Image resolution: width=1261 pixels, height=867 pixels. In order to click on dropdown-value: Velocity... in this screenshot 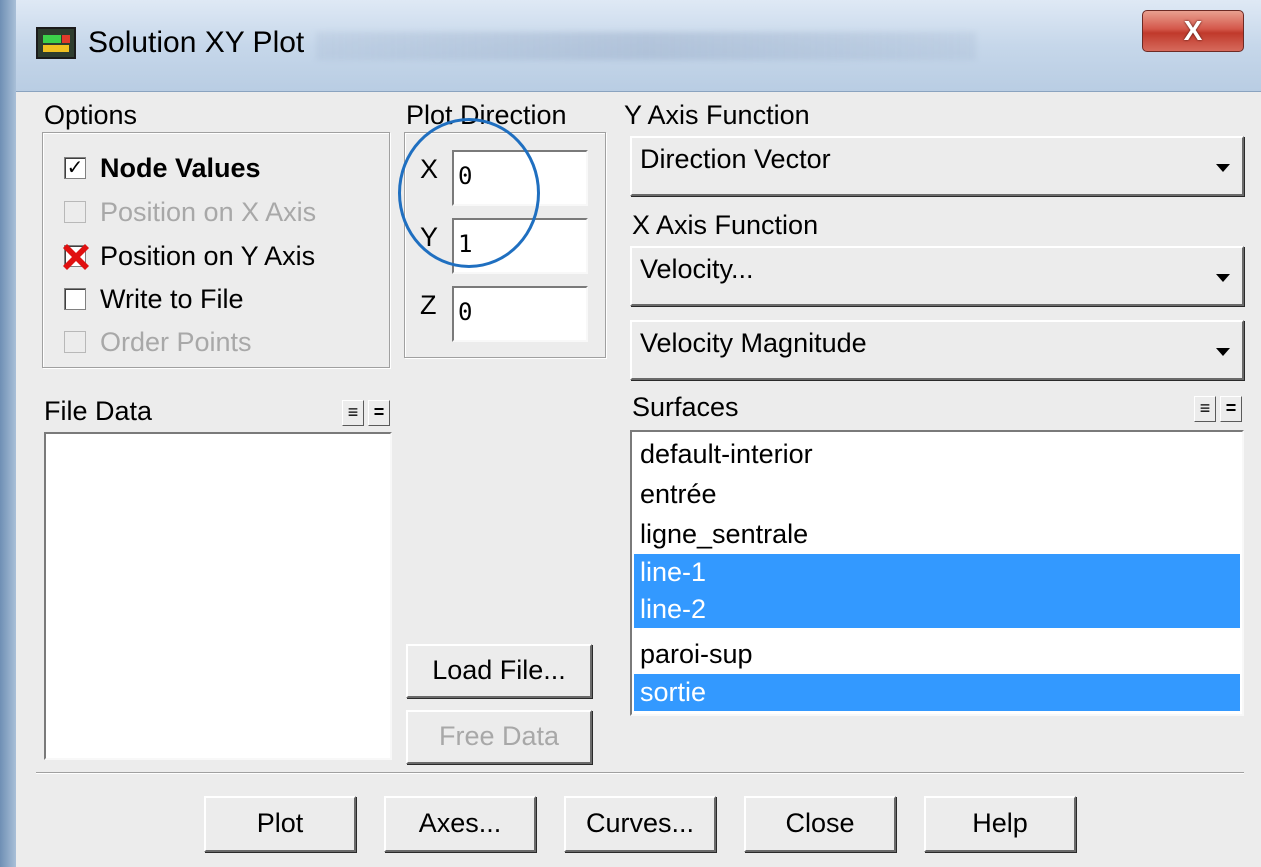, I will do `click(697, 269)`.